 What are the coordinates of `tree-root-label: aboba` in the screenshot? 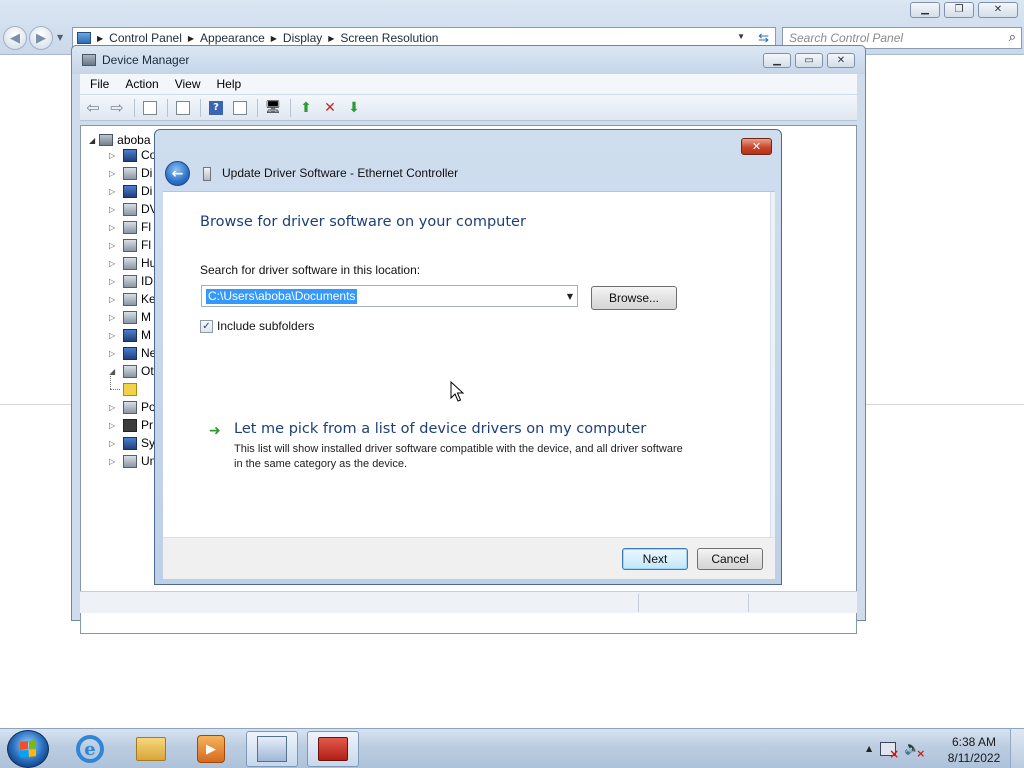 It's located at (134, 140).